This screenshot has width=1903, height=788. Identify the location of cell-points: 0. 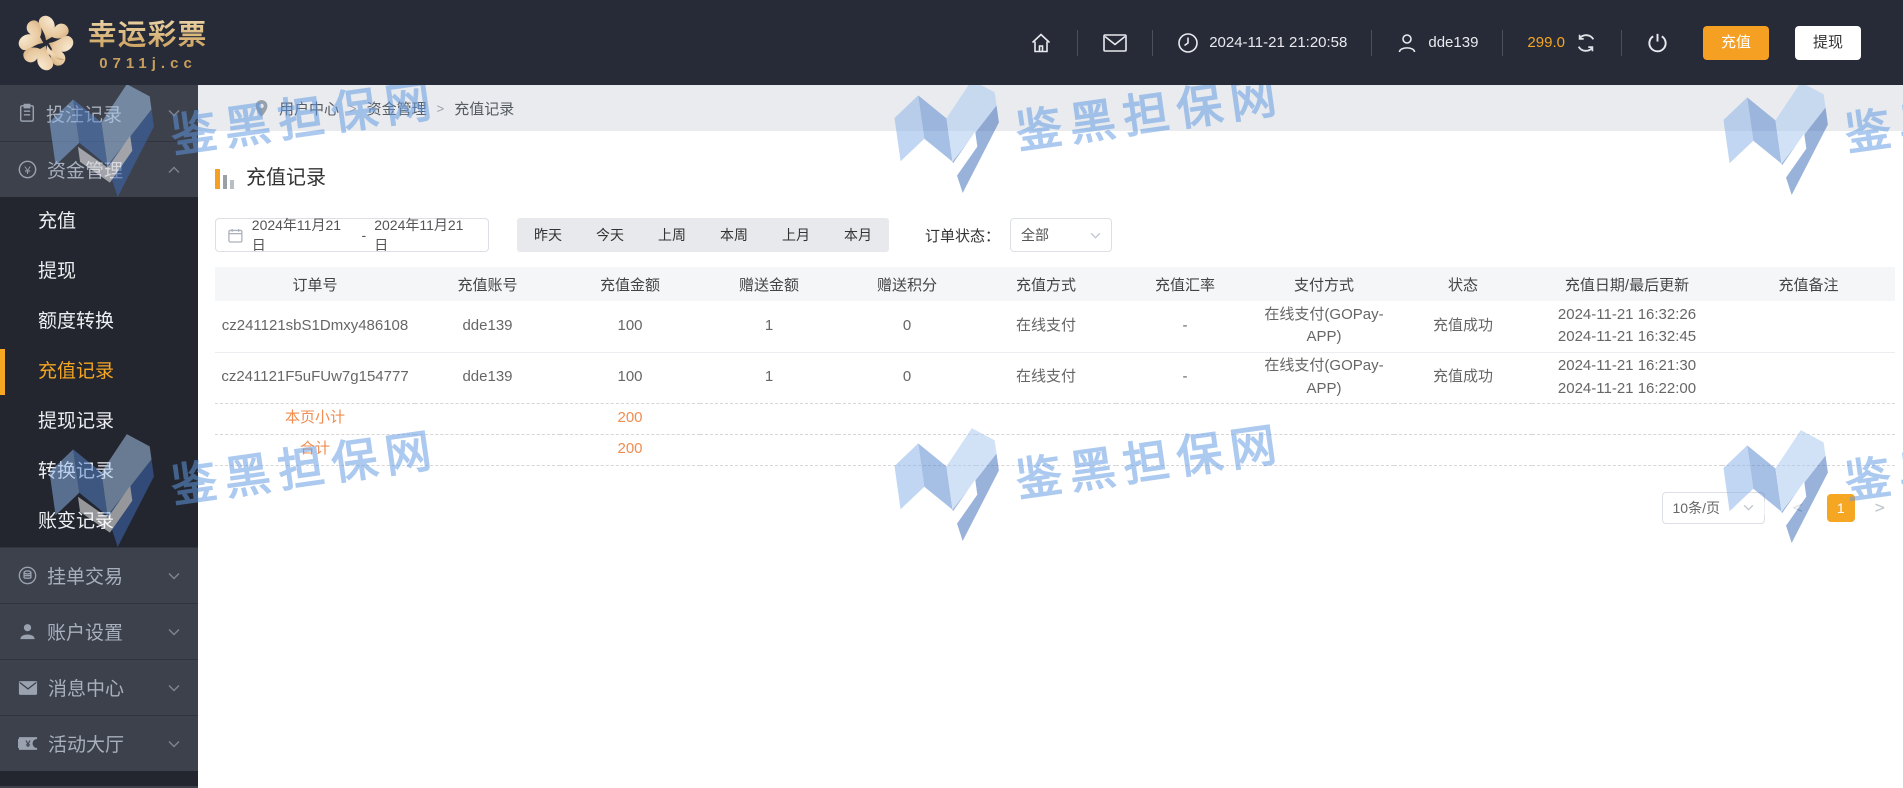
(907, 327).